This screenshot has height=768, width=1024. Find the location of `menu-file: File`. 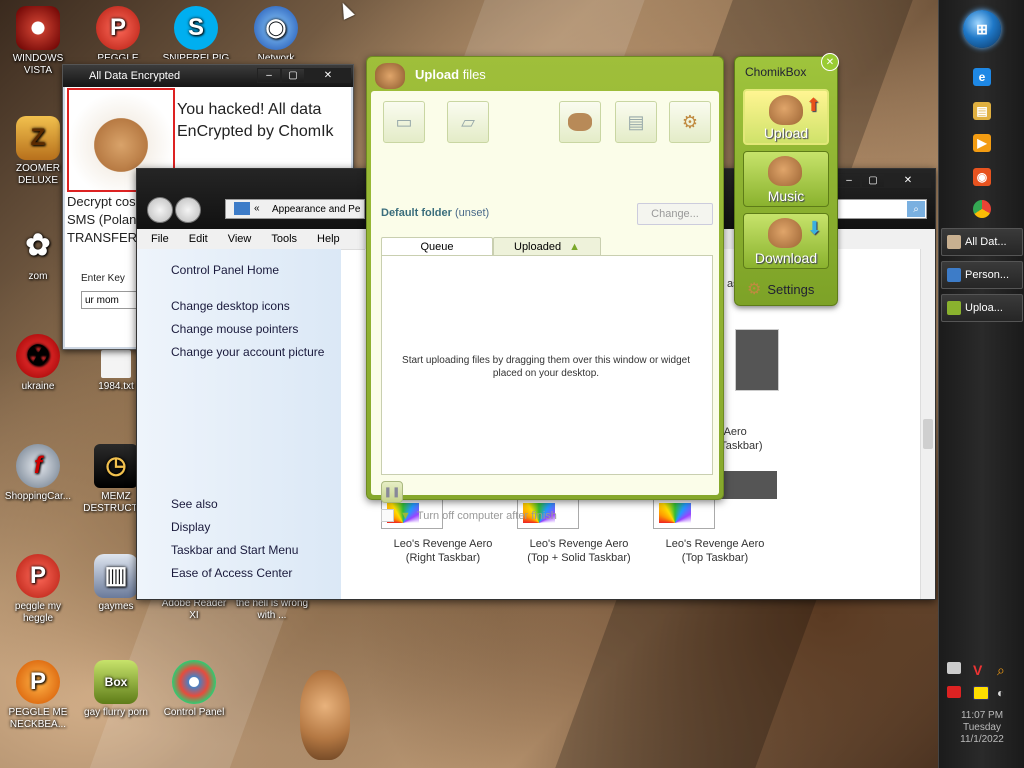

menu-file: File is located at coordinates (160, 239).